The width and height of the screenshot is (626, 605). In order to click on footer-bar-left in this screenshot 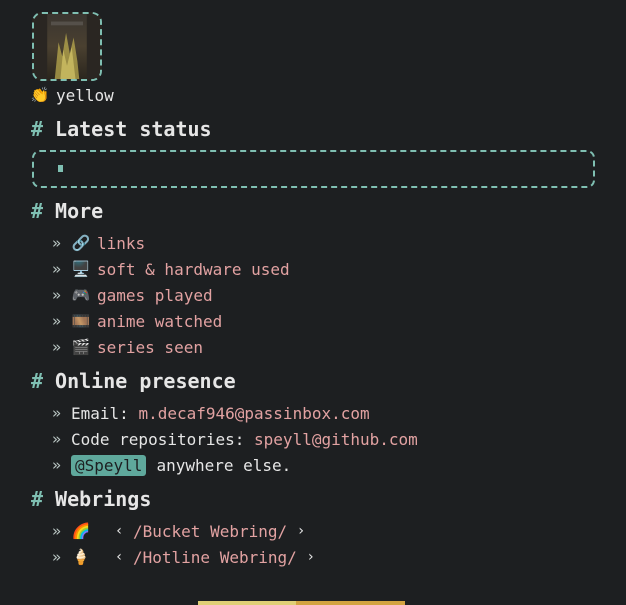, I will do `click(247, 603)`.